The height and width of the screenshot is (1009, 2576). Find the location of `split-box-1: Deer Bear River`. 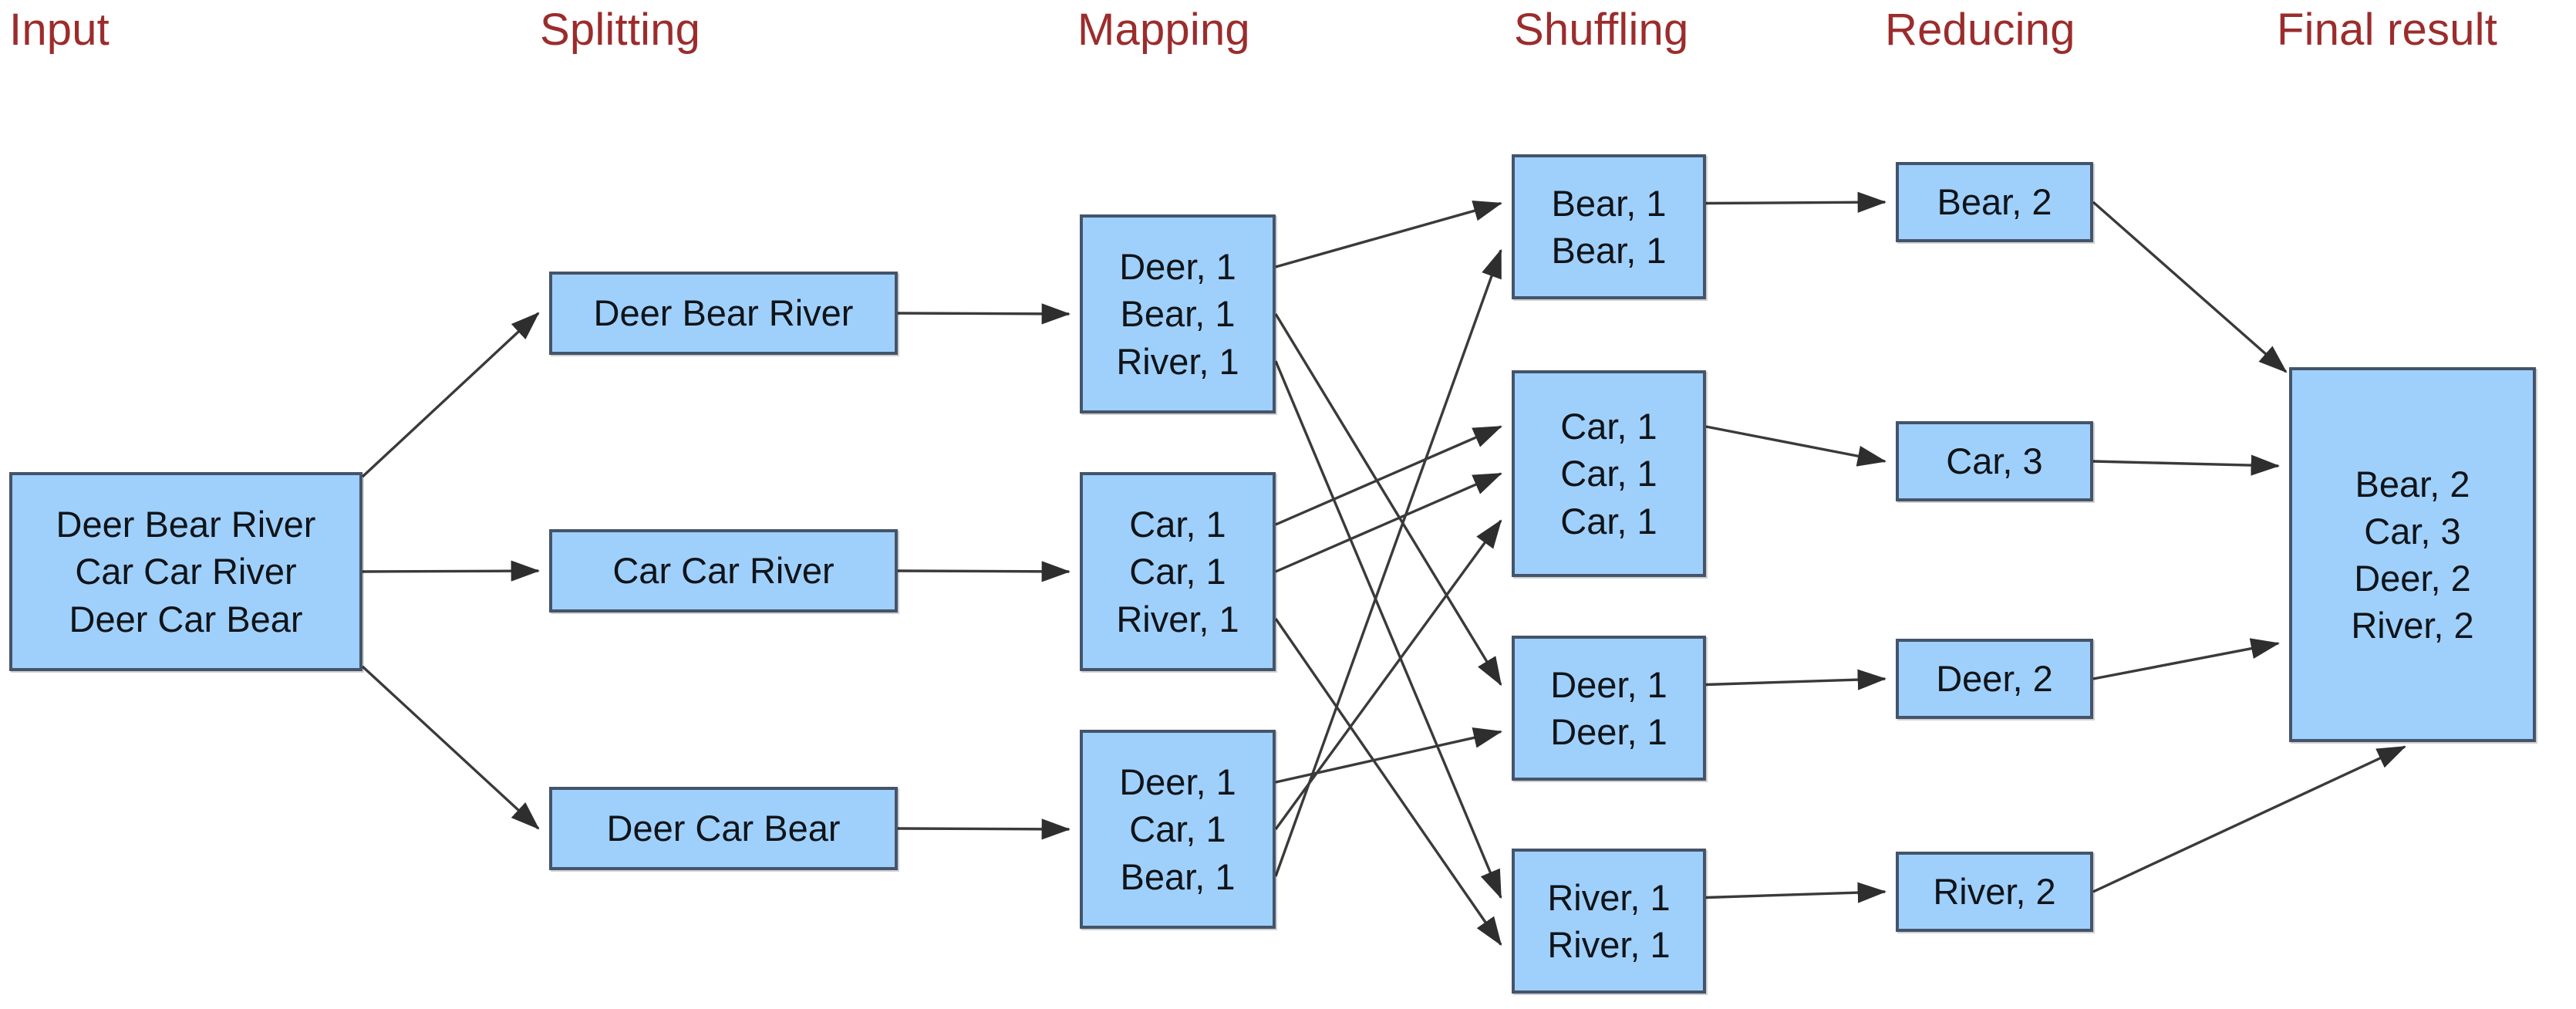

split-box-1: Deer Bear River is located at coordinates (723, 313).